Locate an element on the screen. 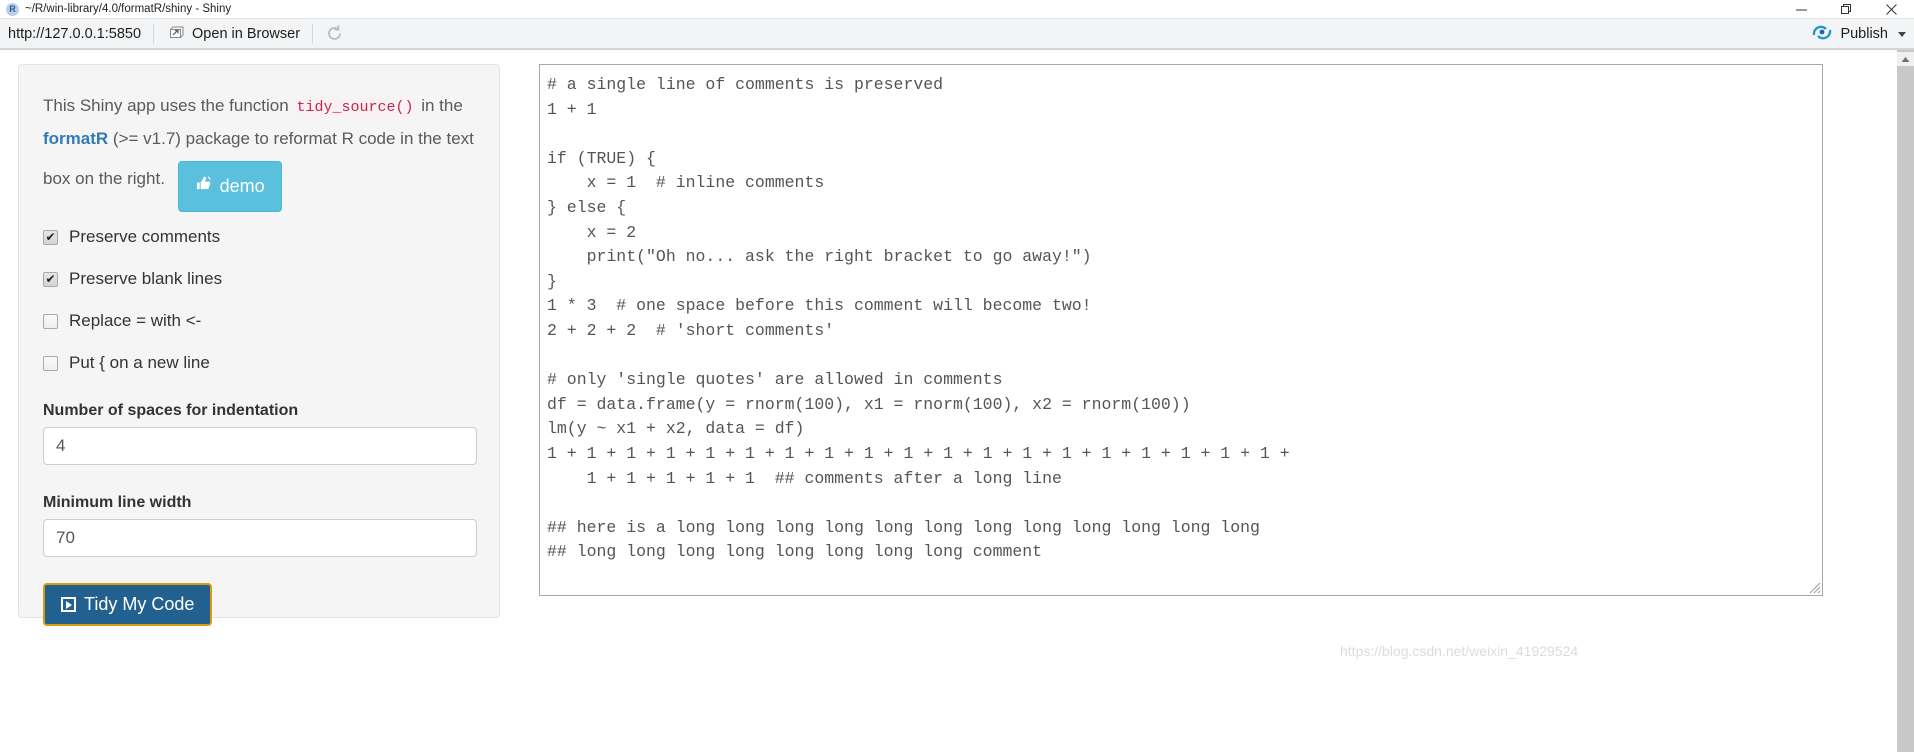  intro-text-1: This Shiny app uses the function is located at coordinates (166, 105).